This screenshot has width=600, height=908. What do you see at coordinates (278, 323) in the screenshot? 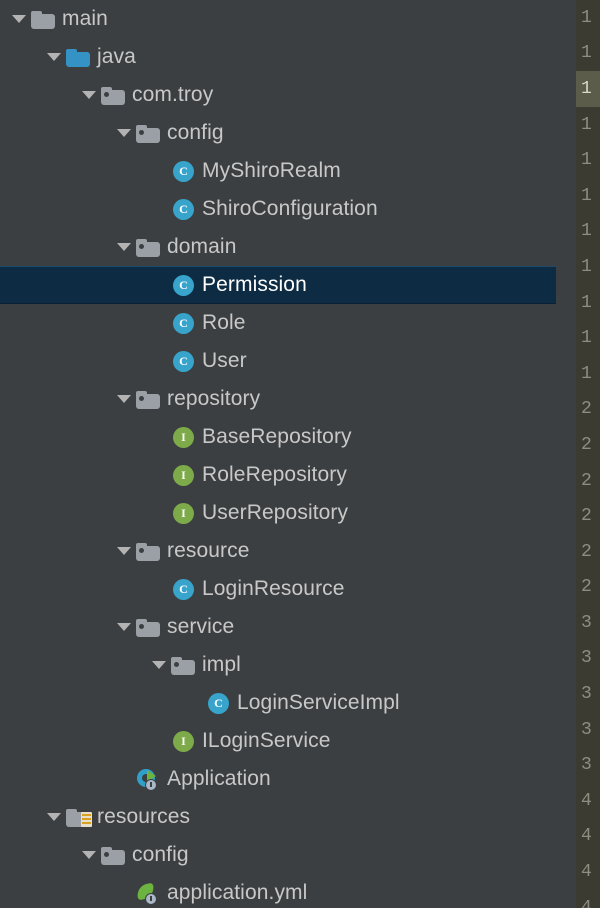
I see `tree-row: C Role` at bounding box center [278, 323].